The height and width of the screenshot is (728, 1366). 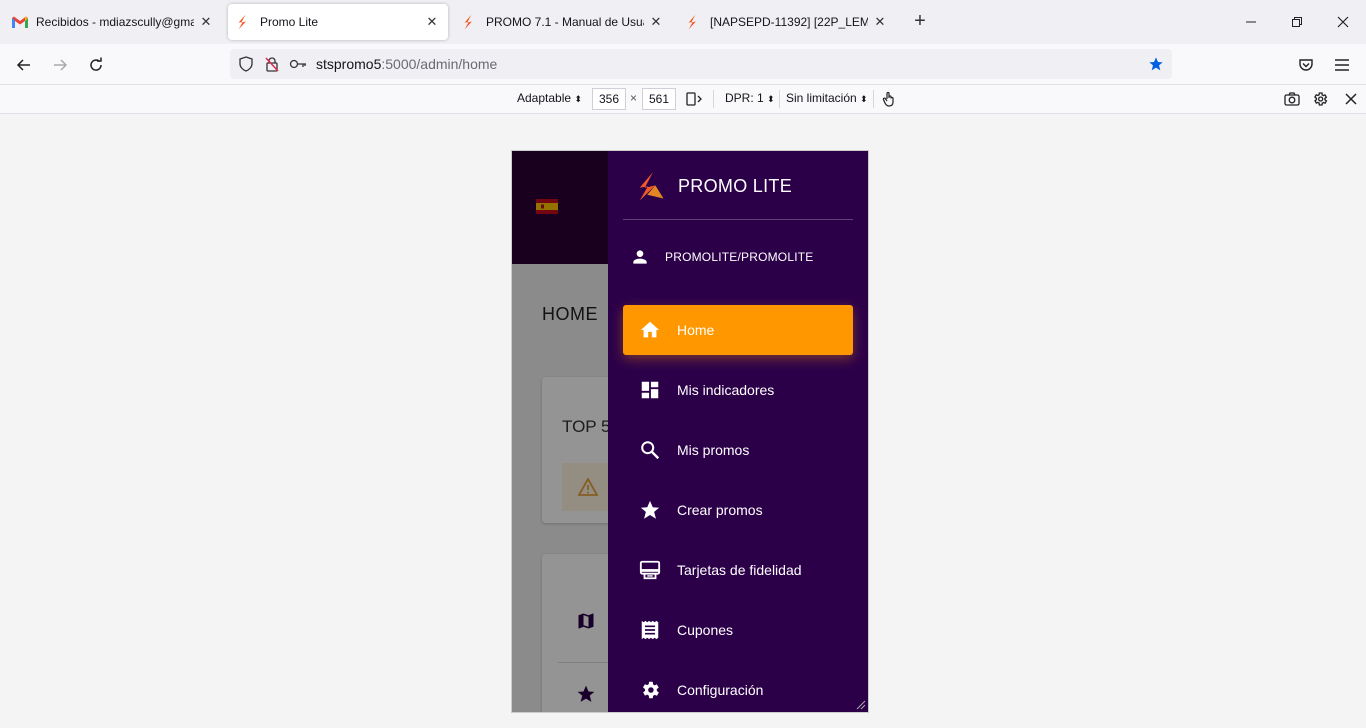 I want to click on nav-item-mis-indicadores: Mis indicadores, so click(x=738, y=390).